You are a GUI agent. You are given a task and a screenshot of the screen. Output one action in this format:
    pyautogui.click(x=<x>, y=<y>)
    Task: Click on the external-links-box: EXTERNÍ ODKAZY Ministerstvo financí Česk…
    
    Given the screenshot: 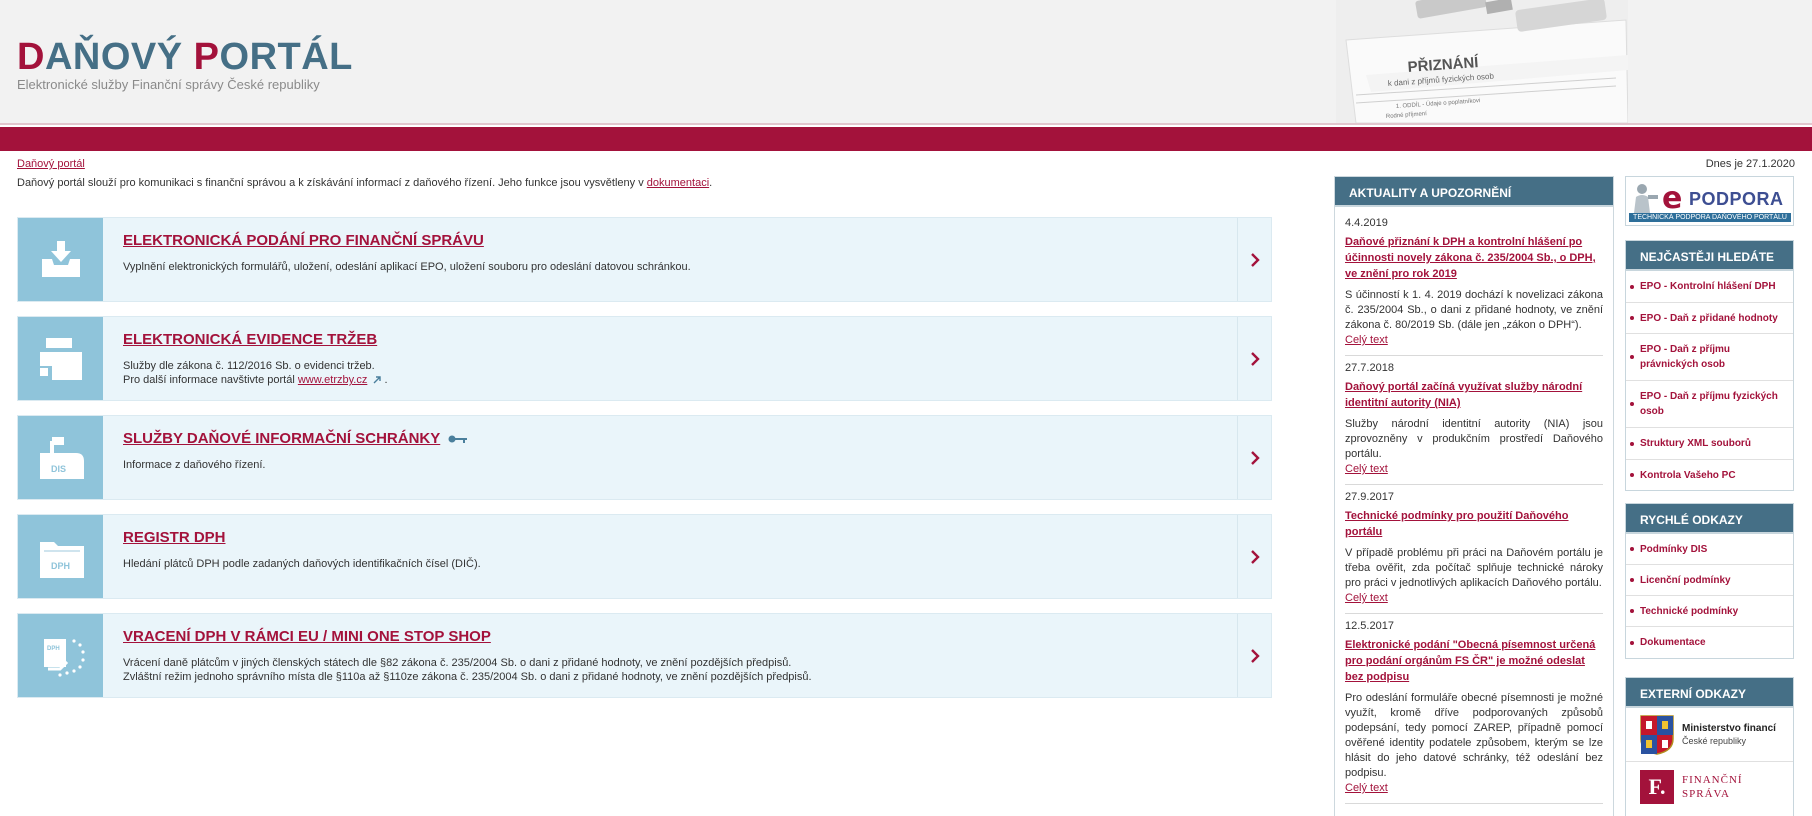 What is the action you would take?
    pyautogui.click(x=1709, y=746)
    